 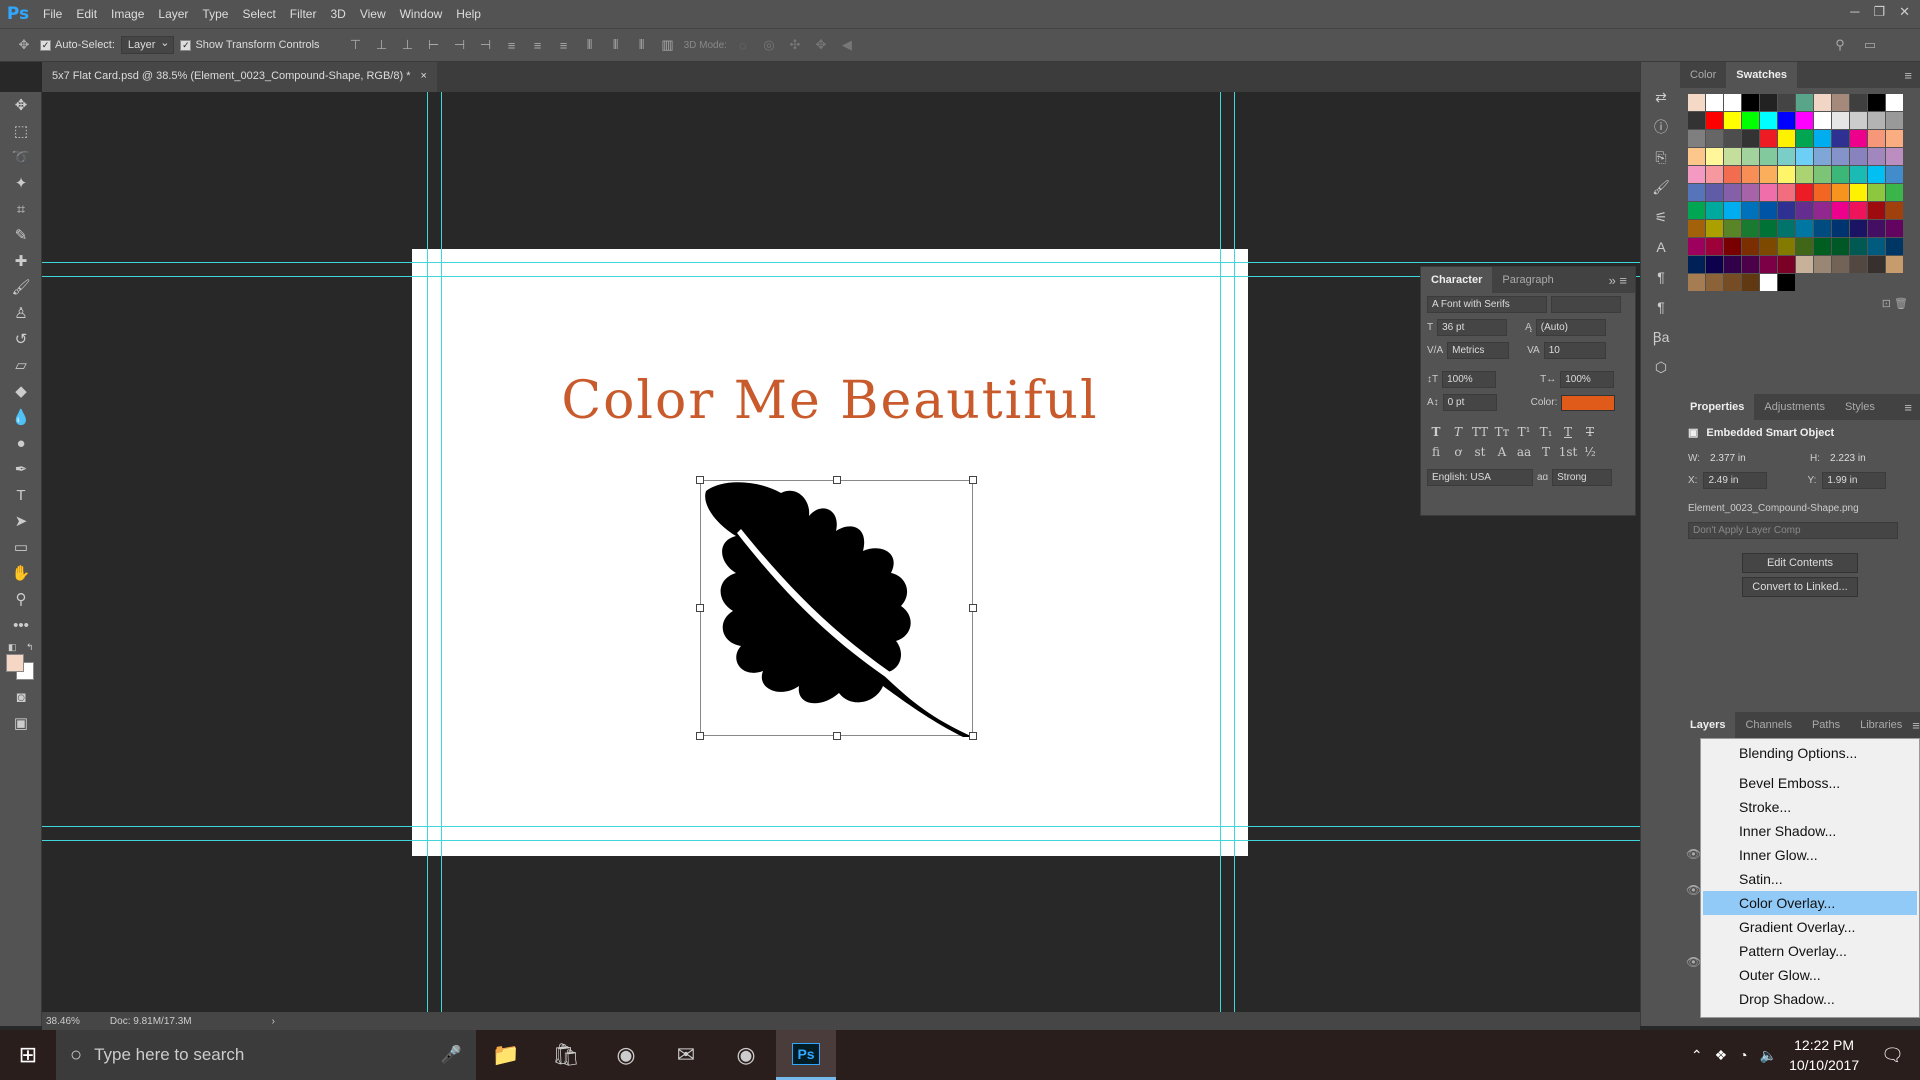 What do you see at coordinates (21, 105) in the screenshot?
I see `move-tool-icon: ✥` at bounding box center [21, 105].